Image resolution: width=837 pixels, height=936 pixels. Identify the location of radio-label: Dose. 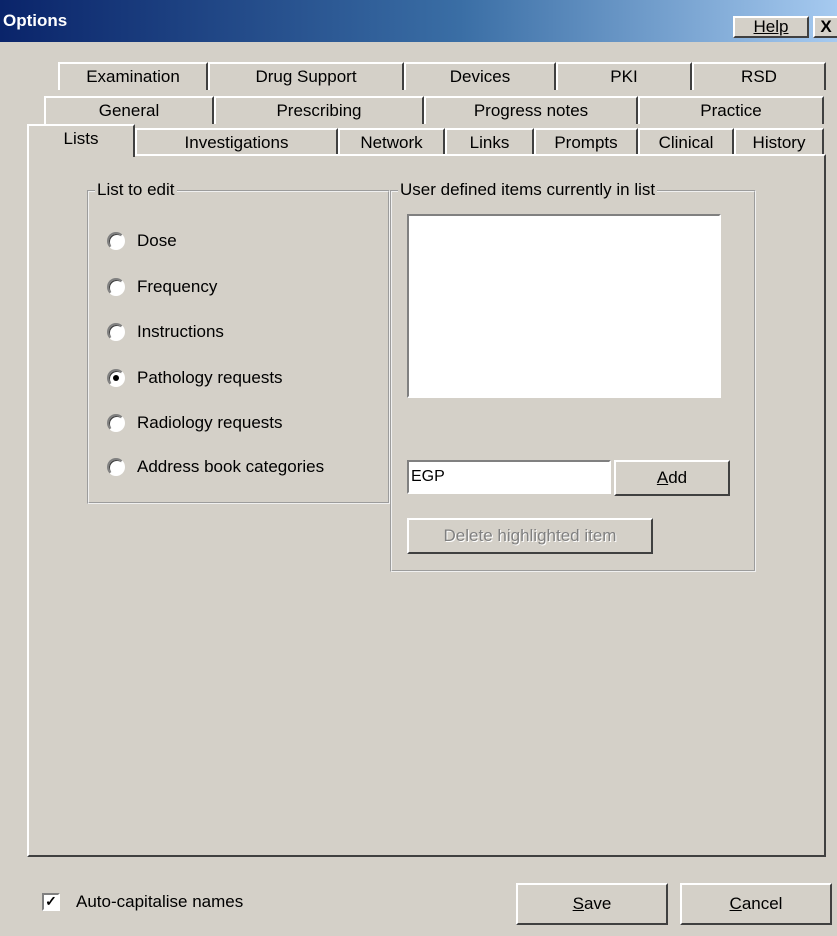
(157, 240).